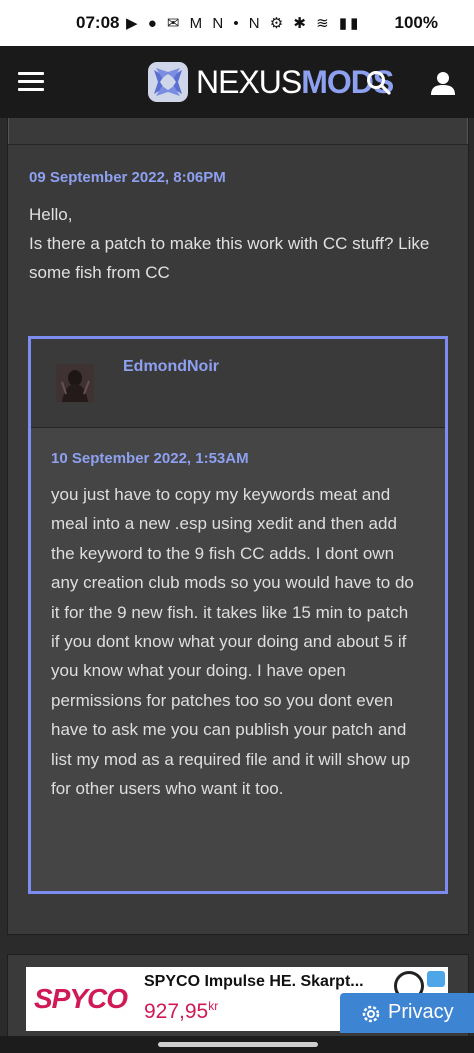 This screenshot has width=474, height=1053. I want to click on post-date: 09 September 2022, 8:06PM, so click(127, 177).